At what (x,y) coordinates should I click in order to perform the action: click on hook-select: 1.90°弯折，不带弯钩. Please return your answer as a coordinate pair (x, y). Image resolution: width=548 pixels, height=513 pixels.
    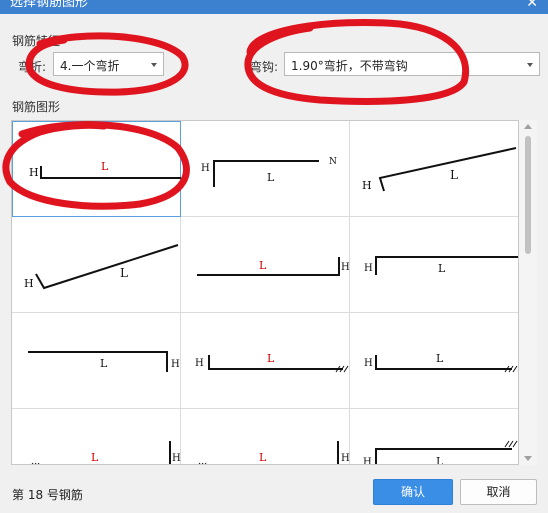
    Looking at the image, I should click on (412, 64).